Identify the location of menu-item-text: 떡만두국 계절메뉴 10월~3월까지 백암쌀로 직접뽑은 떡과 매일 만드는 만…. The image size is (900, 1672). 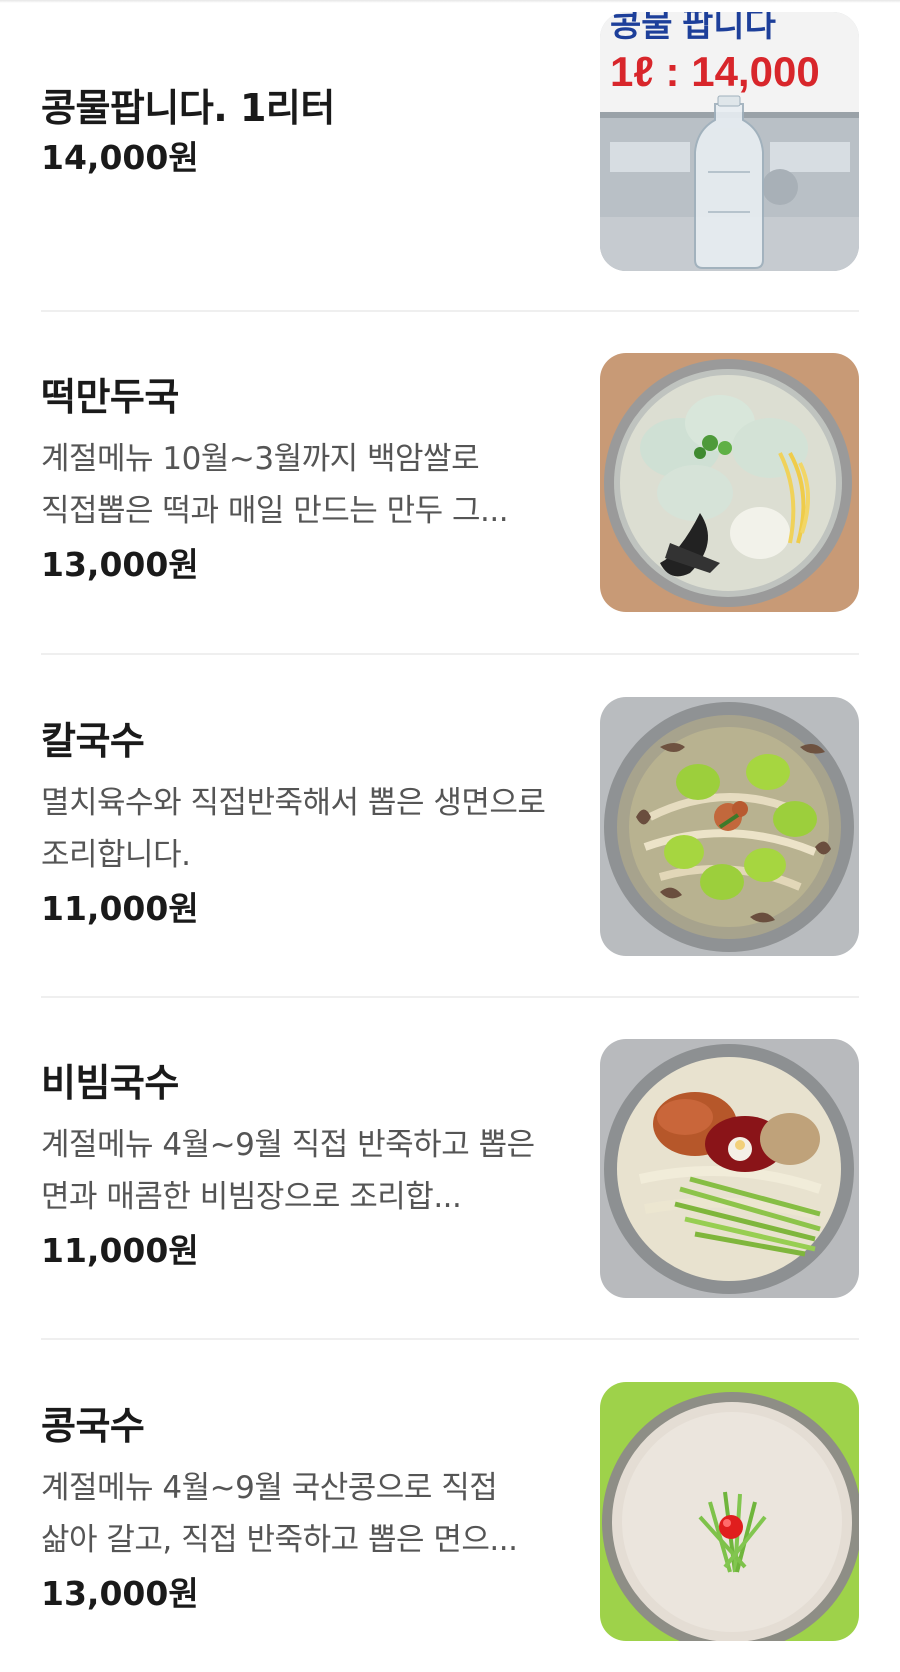
(301, 482).